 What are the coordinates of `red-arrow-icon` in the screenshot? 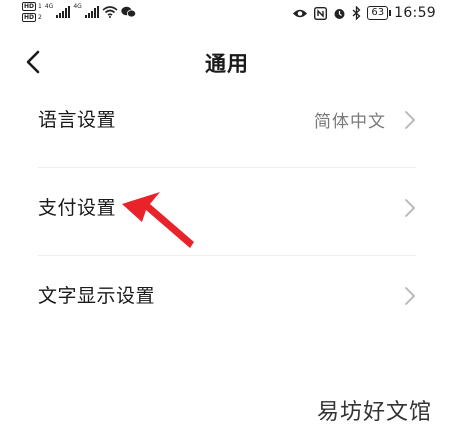 It's located at (158, 220).